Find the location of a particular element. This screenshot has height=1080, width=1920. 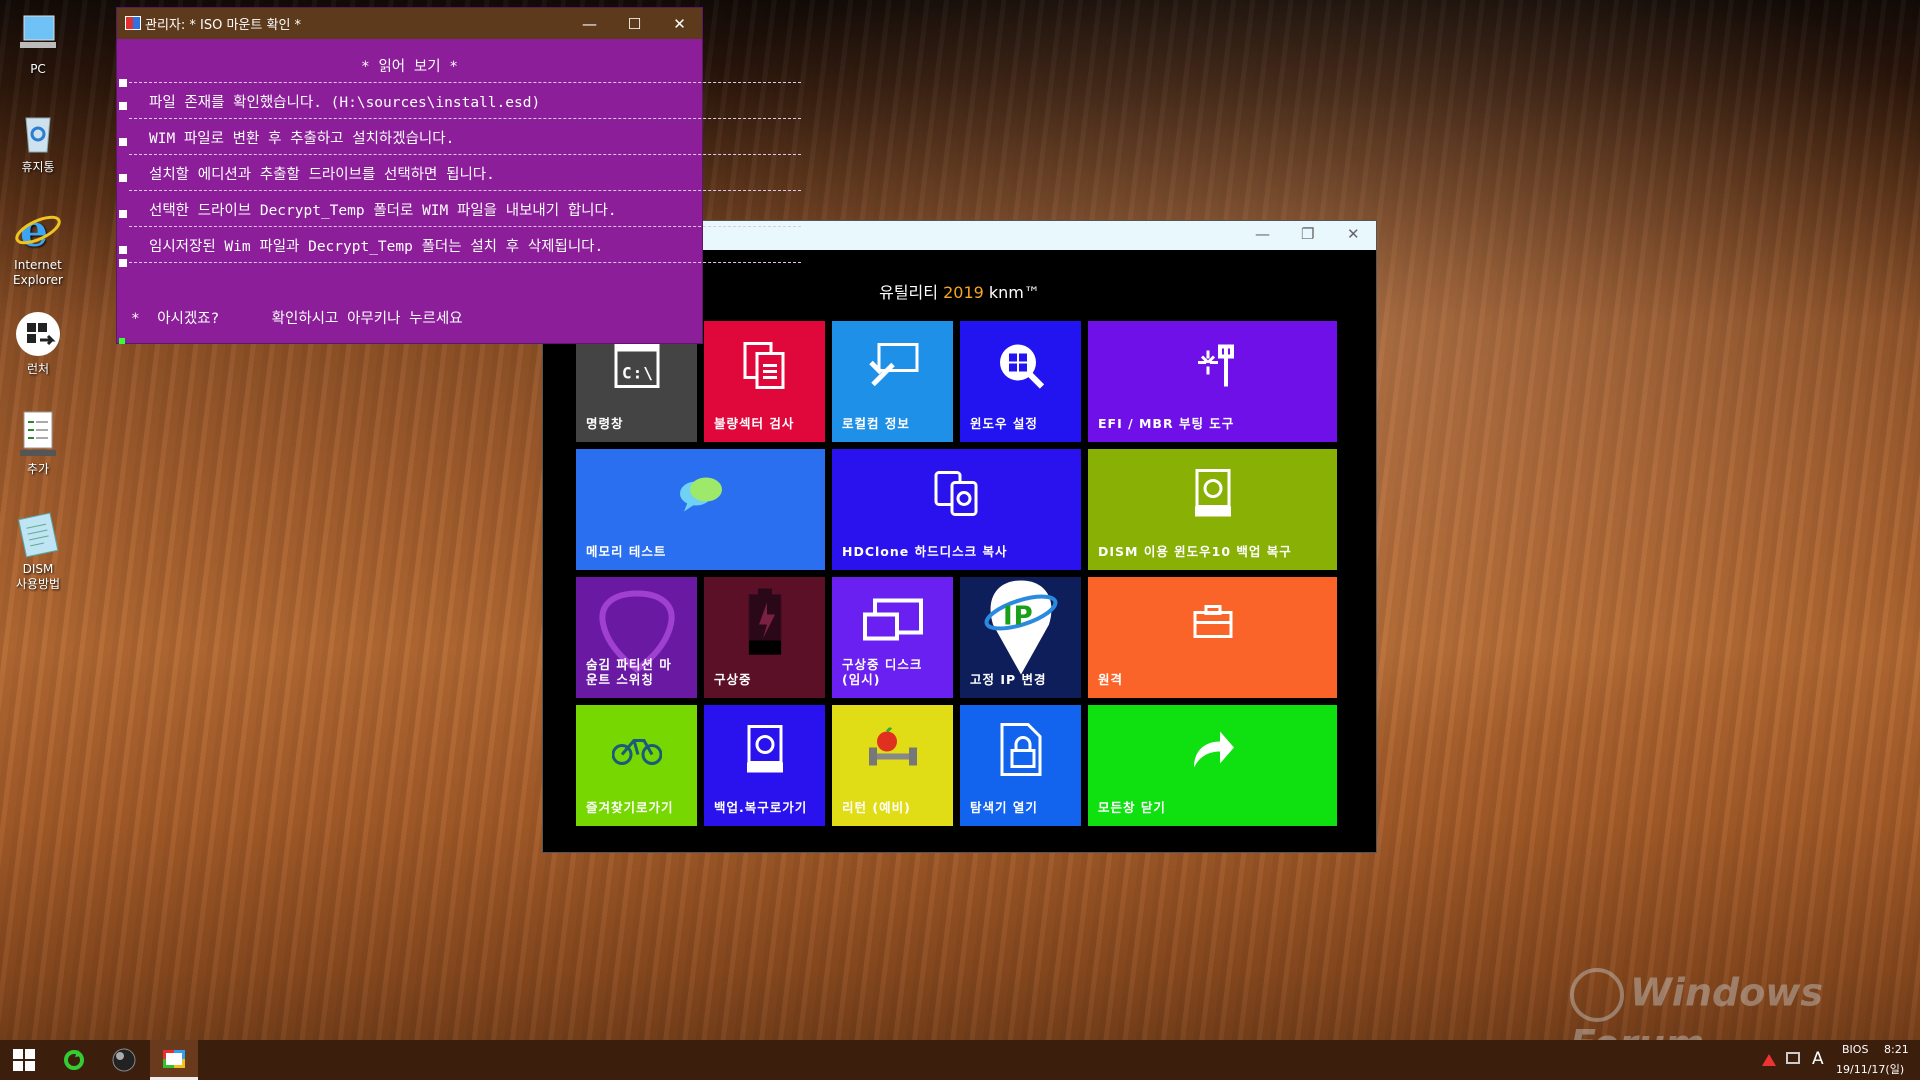

restore-button: ❐ is located at coordinates (1307, 234).